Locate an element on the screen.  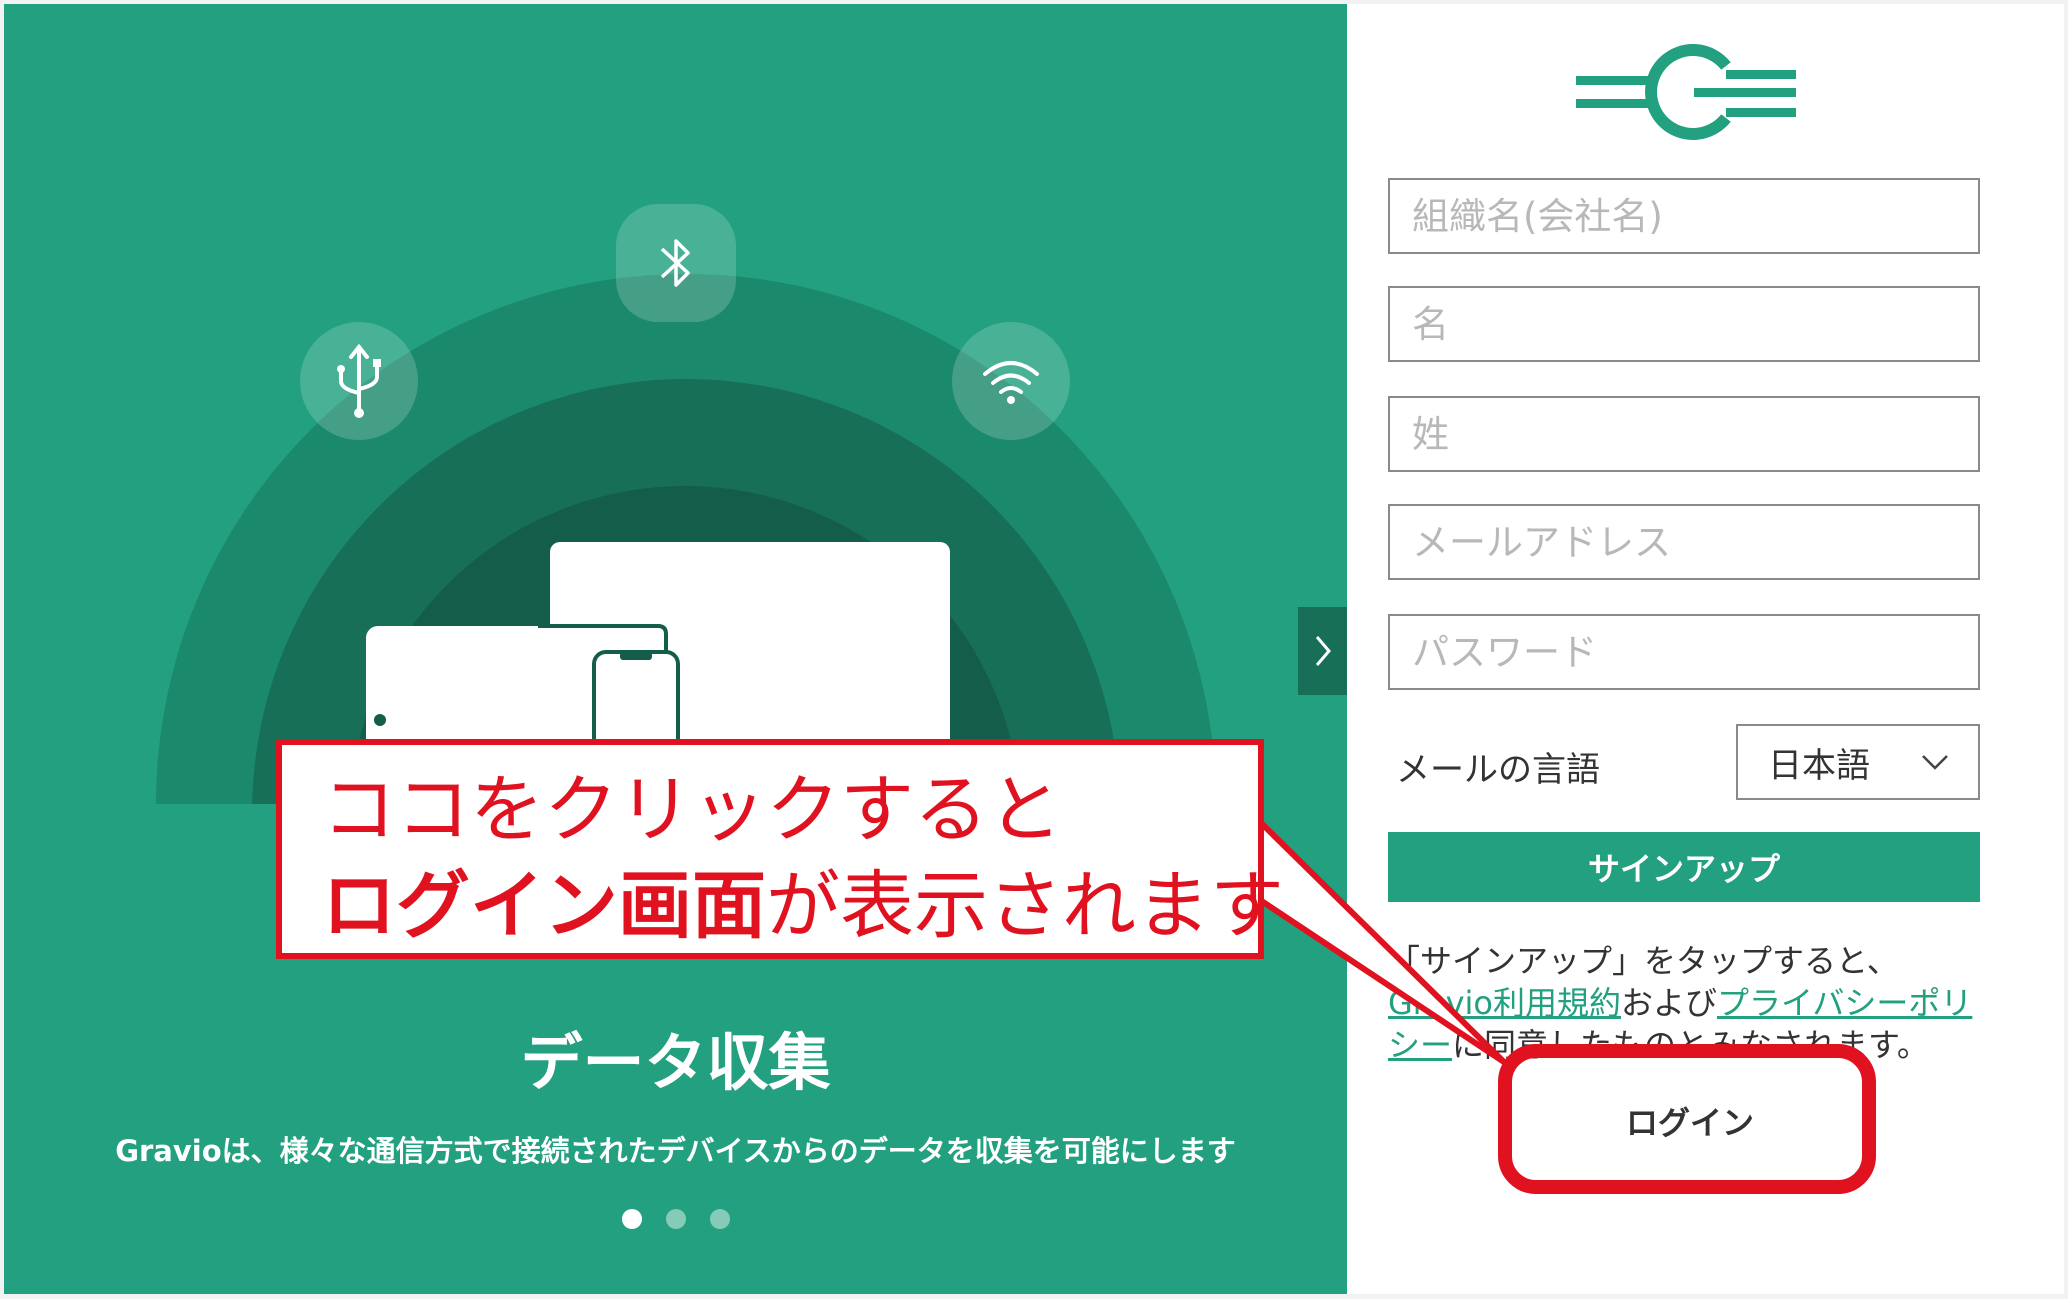
login-highlight is located at coordinates (1687, 1119).